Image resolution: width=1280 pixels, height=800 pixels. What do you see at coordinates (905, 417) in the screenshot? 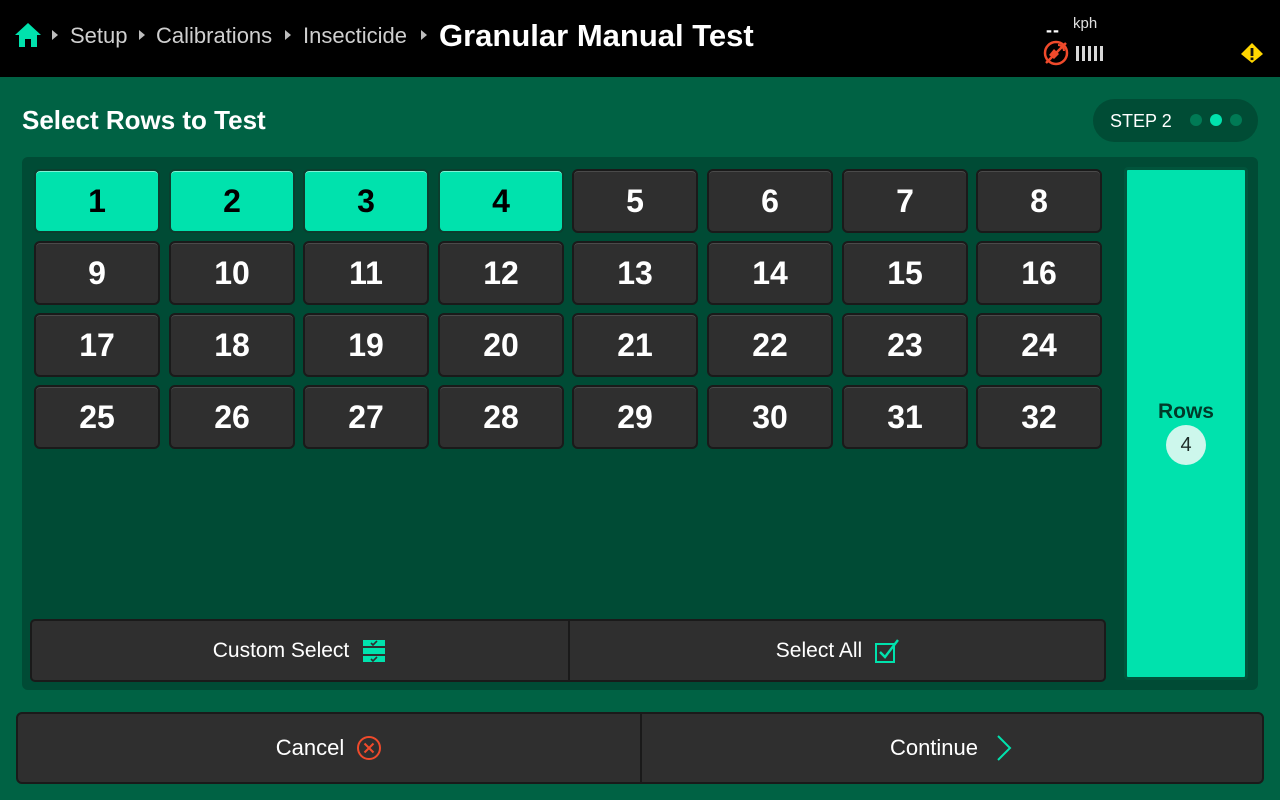
I see `row-button-31: 31` at bounding box center [905, 417].